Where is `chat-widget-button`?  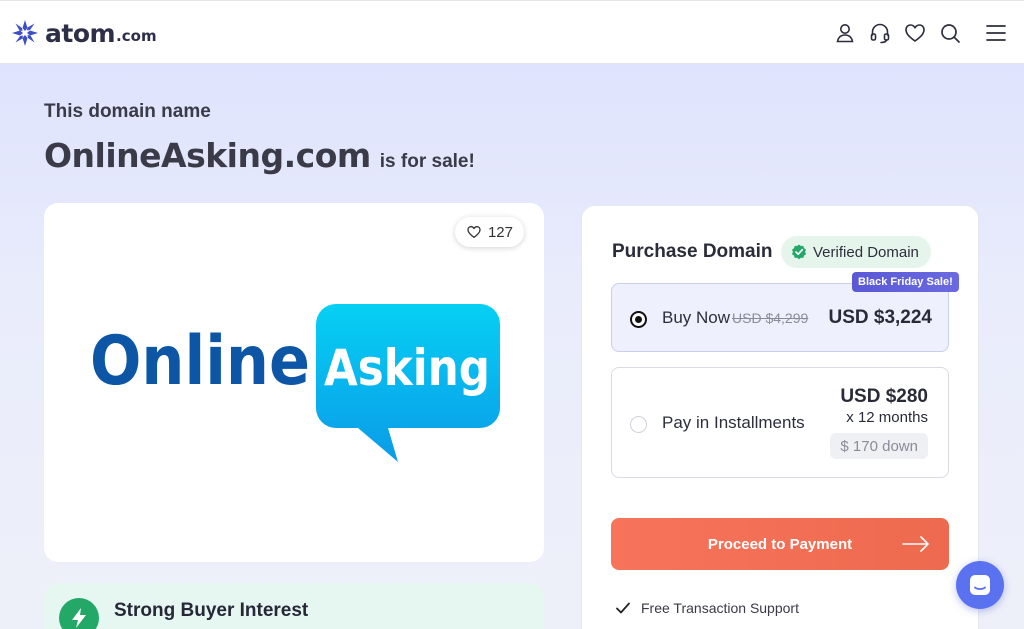 chat-widget-button is located at coordinates (980, 585).